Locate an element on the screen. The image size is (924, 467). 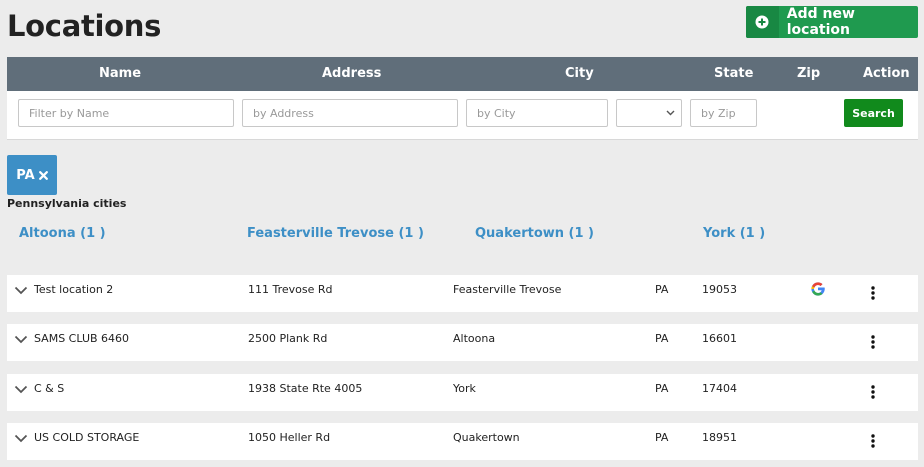
close-icon is located at coordinates (43, 175).